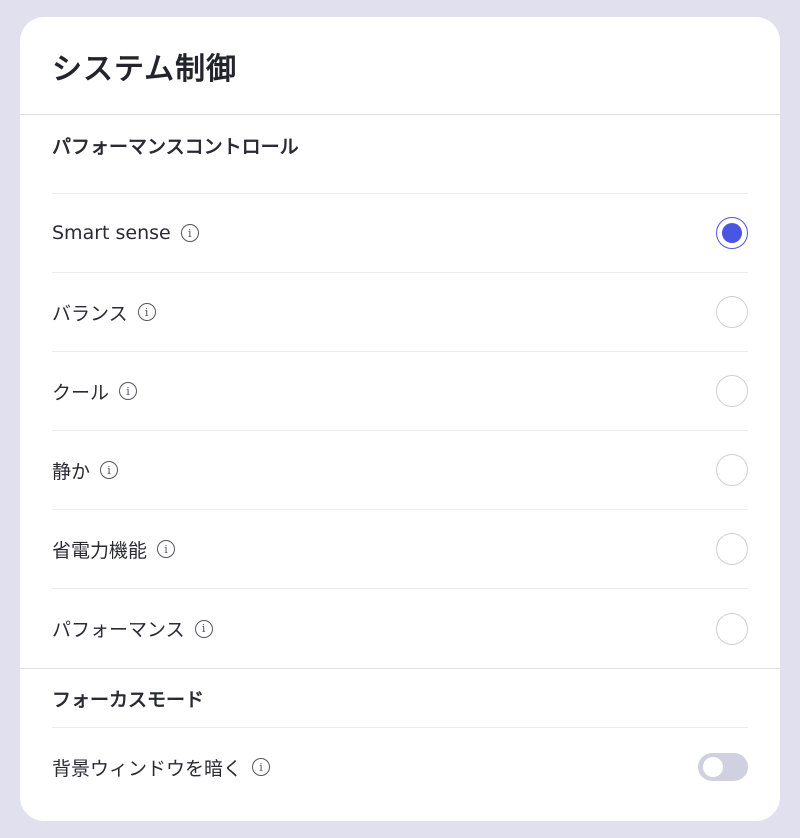 This screenshot has width=800, height=838. What do you see at coordinates (118, 630) in the screenshot?
I see `option-label: パフォーマンス` at bounding box center [118, 630].